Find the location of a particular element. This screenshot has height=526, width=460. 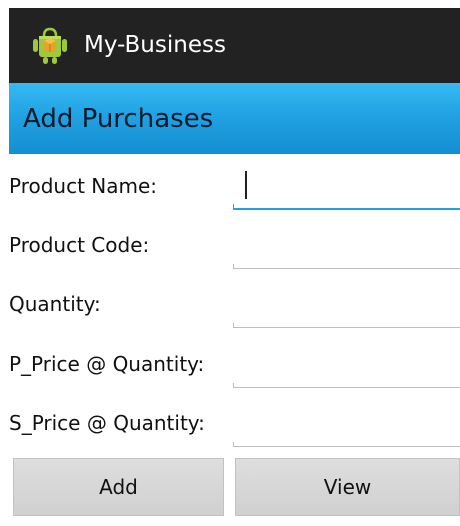

product-name-label: Product Name: is located at coordinates (83, 186).